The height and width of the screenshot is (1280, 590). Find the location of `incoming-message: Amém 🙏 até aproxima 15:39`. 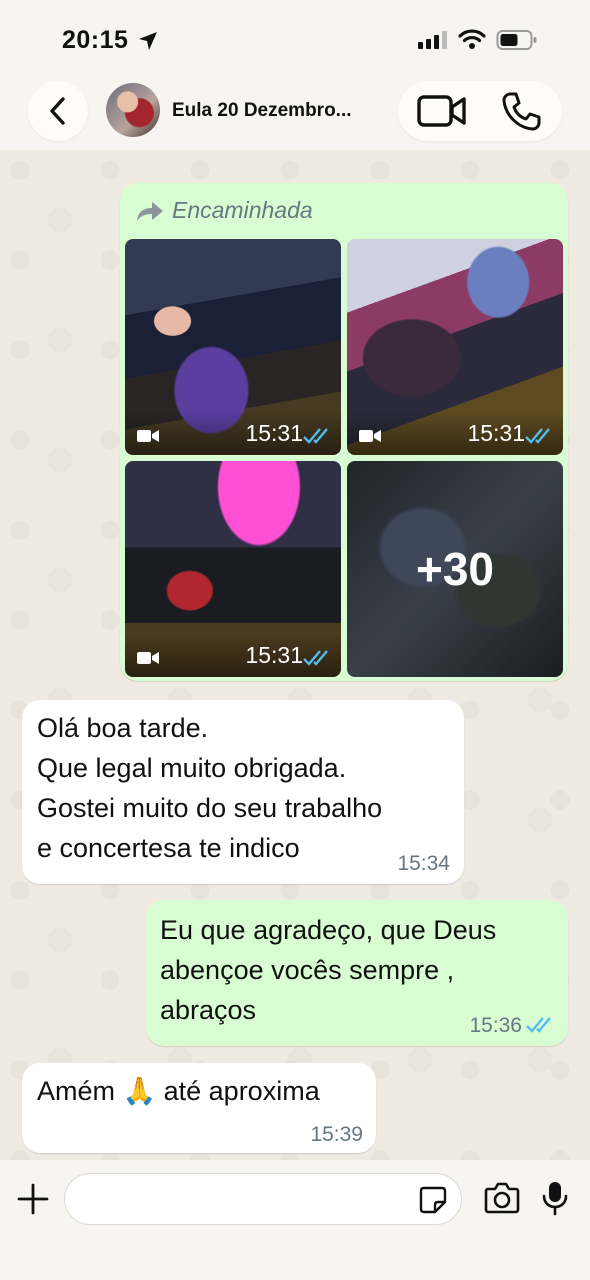

incoming-message: Amém 🙏 até aproxima 15:39 is located at coordinates (199, 1108).